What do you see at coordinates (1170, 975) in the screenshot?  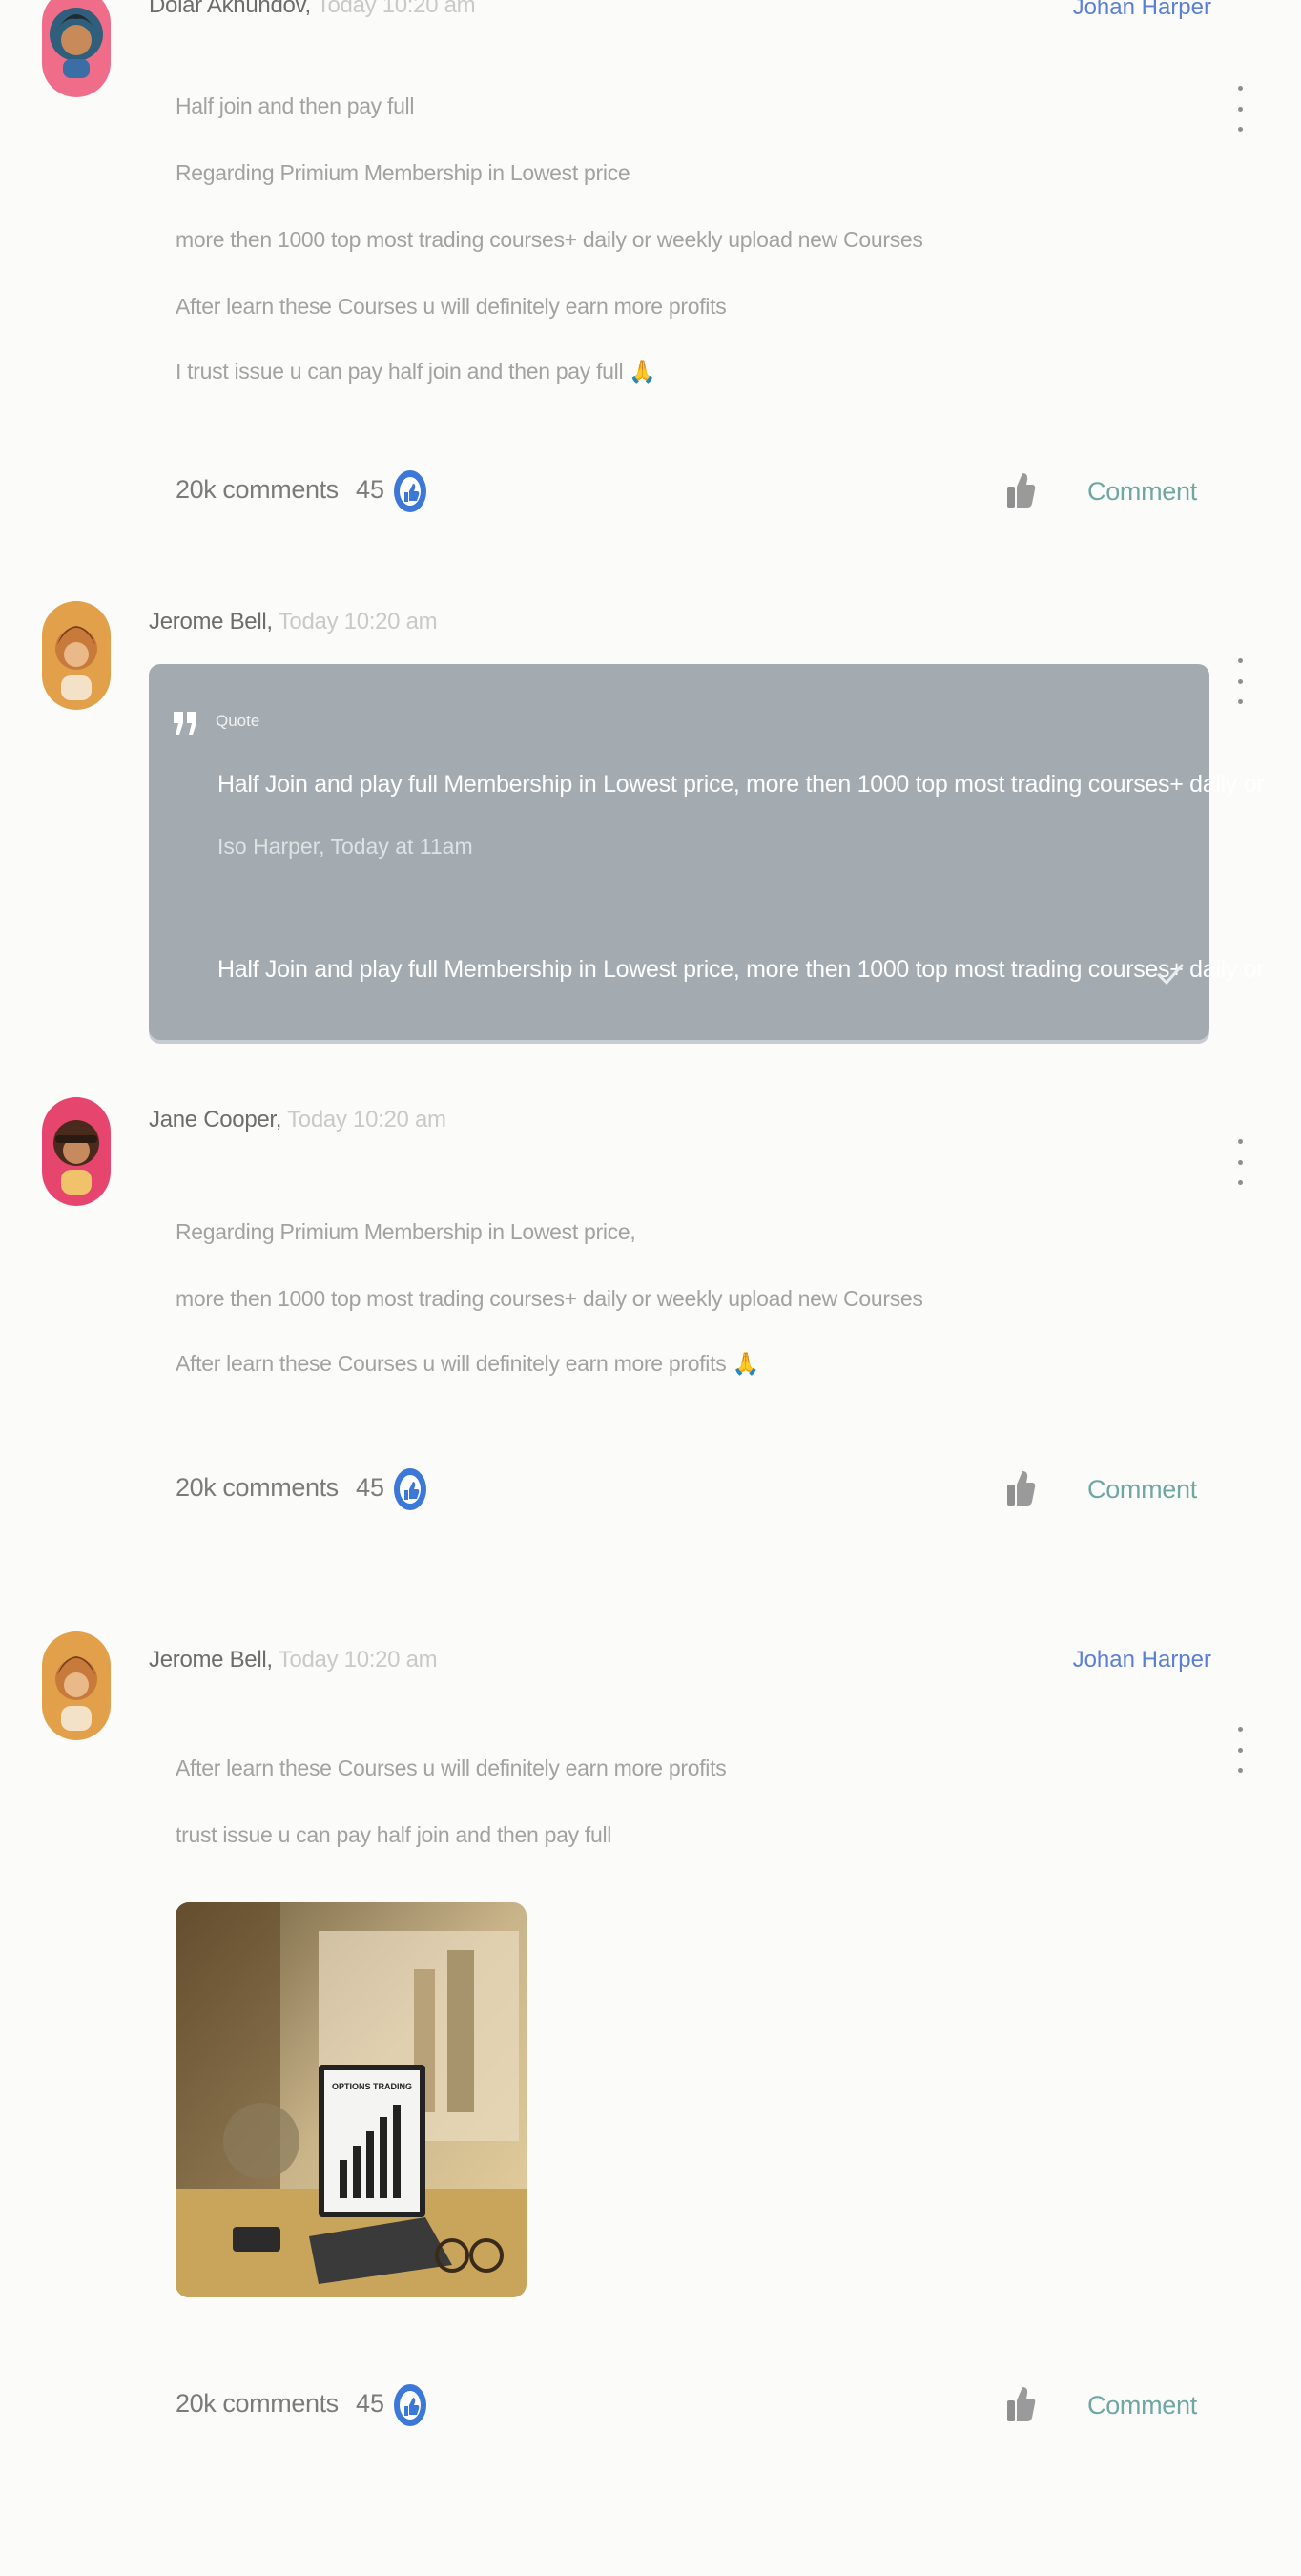 I see `check-icon` at bounding box center [1170, 975].